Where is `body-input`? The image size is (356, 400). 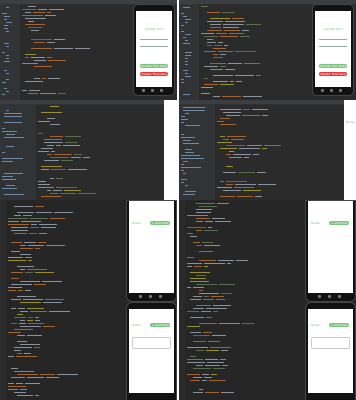 body-input is located at coordinates (333, 46).